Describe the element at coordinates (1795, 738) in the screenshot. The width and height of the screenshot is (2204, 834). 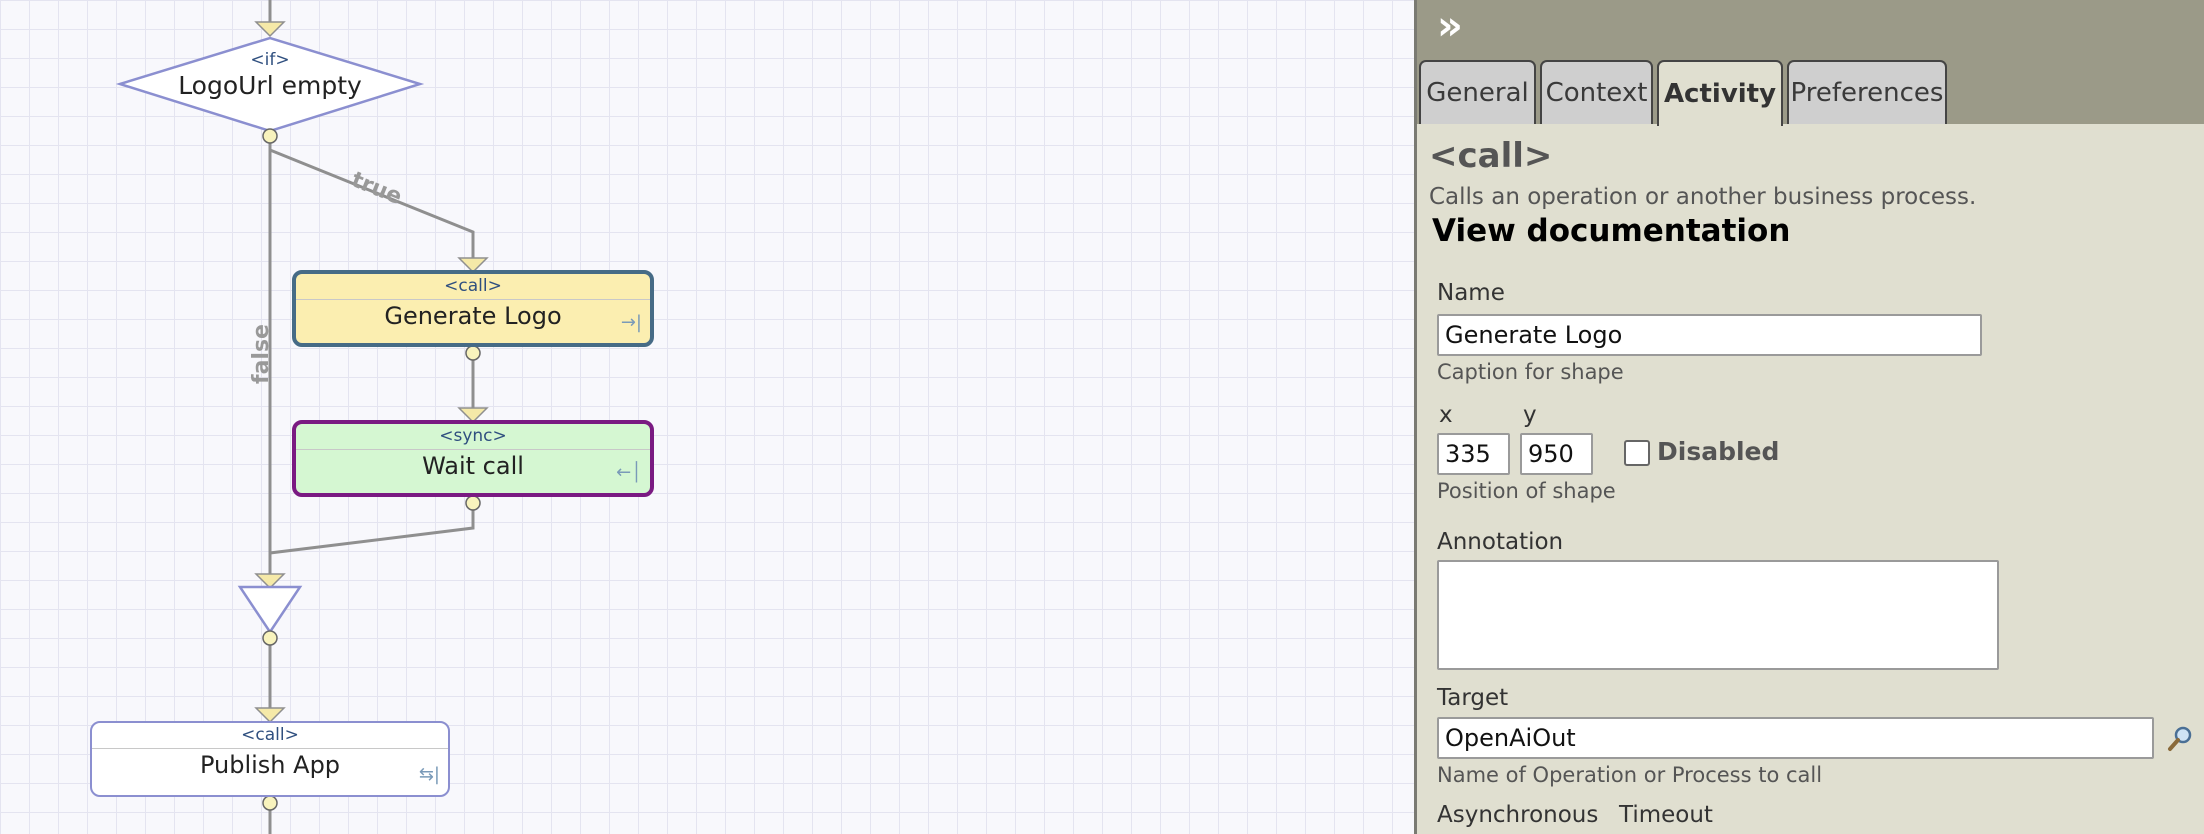
I see `target-input: OpenAiOut` at that location.